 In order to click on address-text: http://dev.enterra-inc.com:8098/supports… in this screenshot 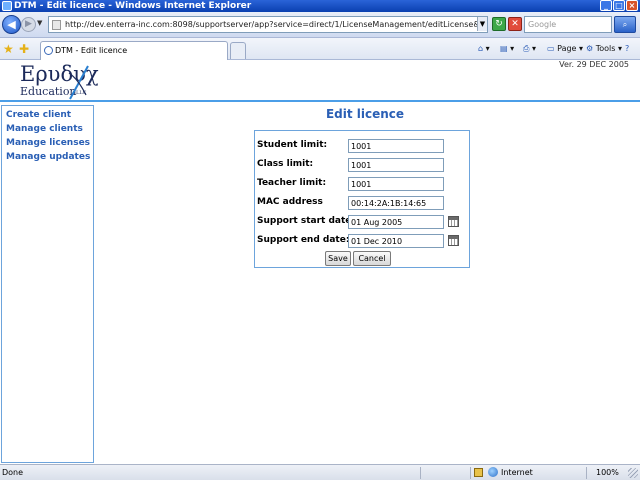, I will do `click(276, 24)`.